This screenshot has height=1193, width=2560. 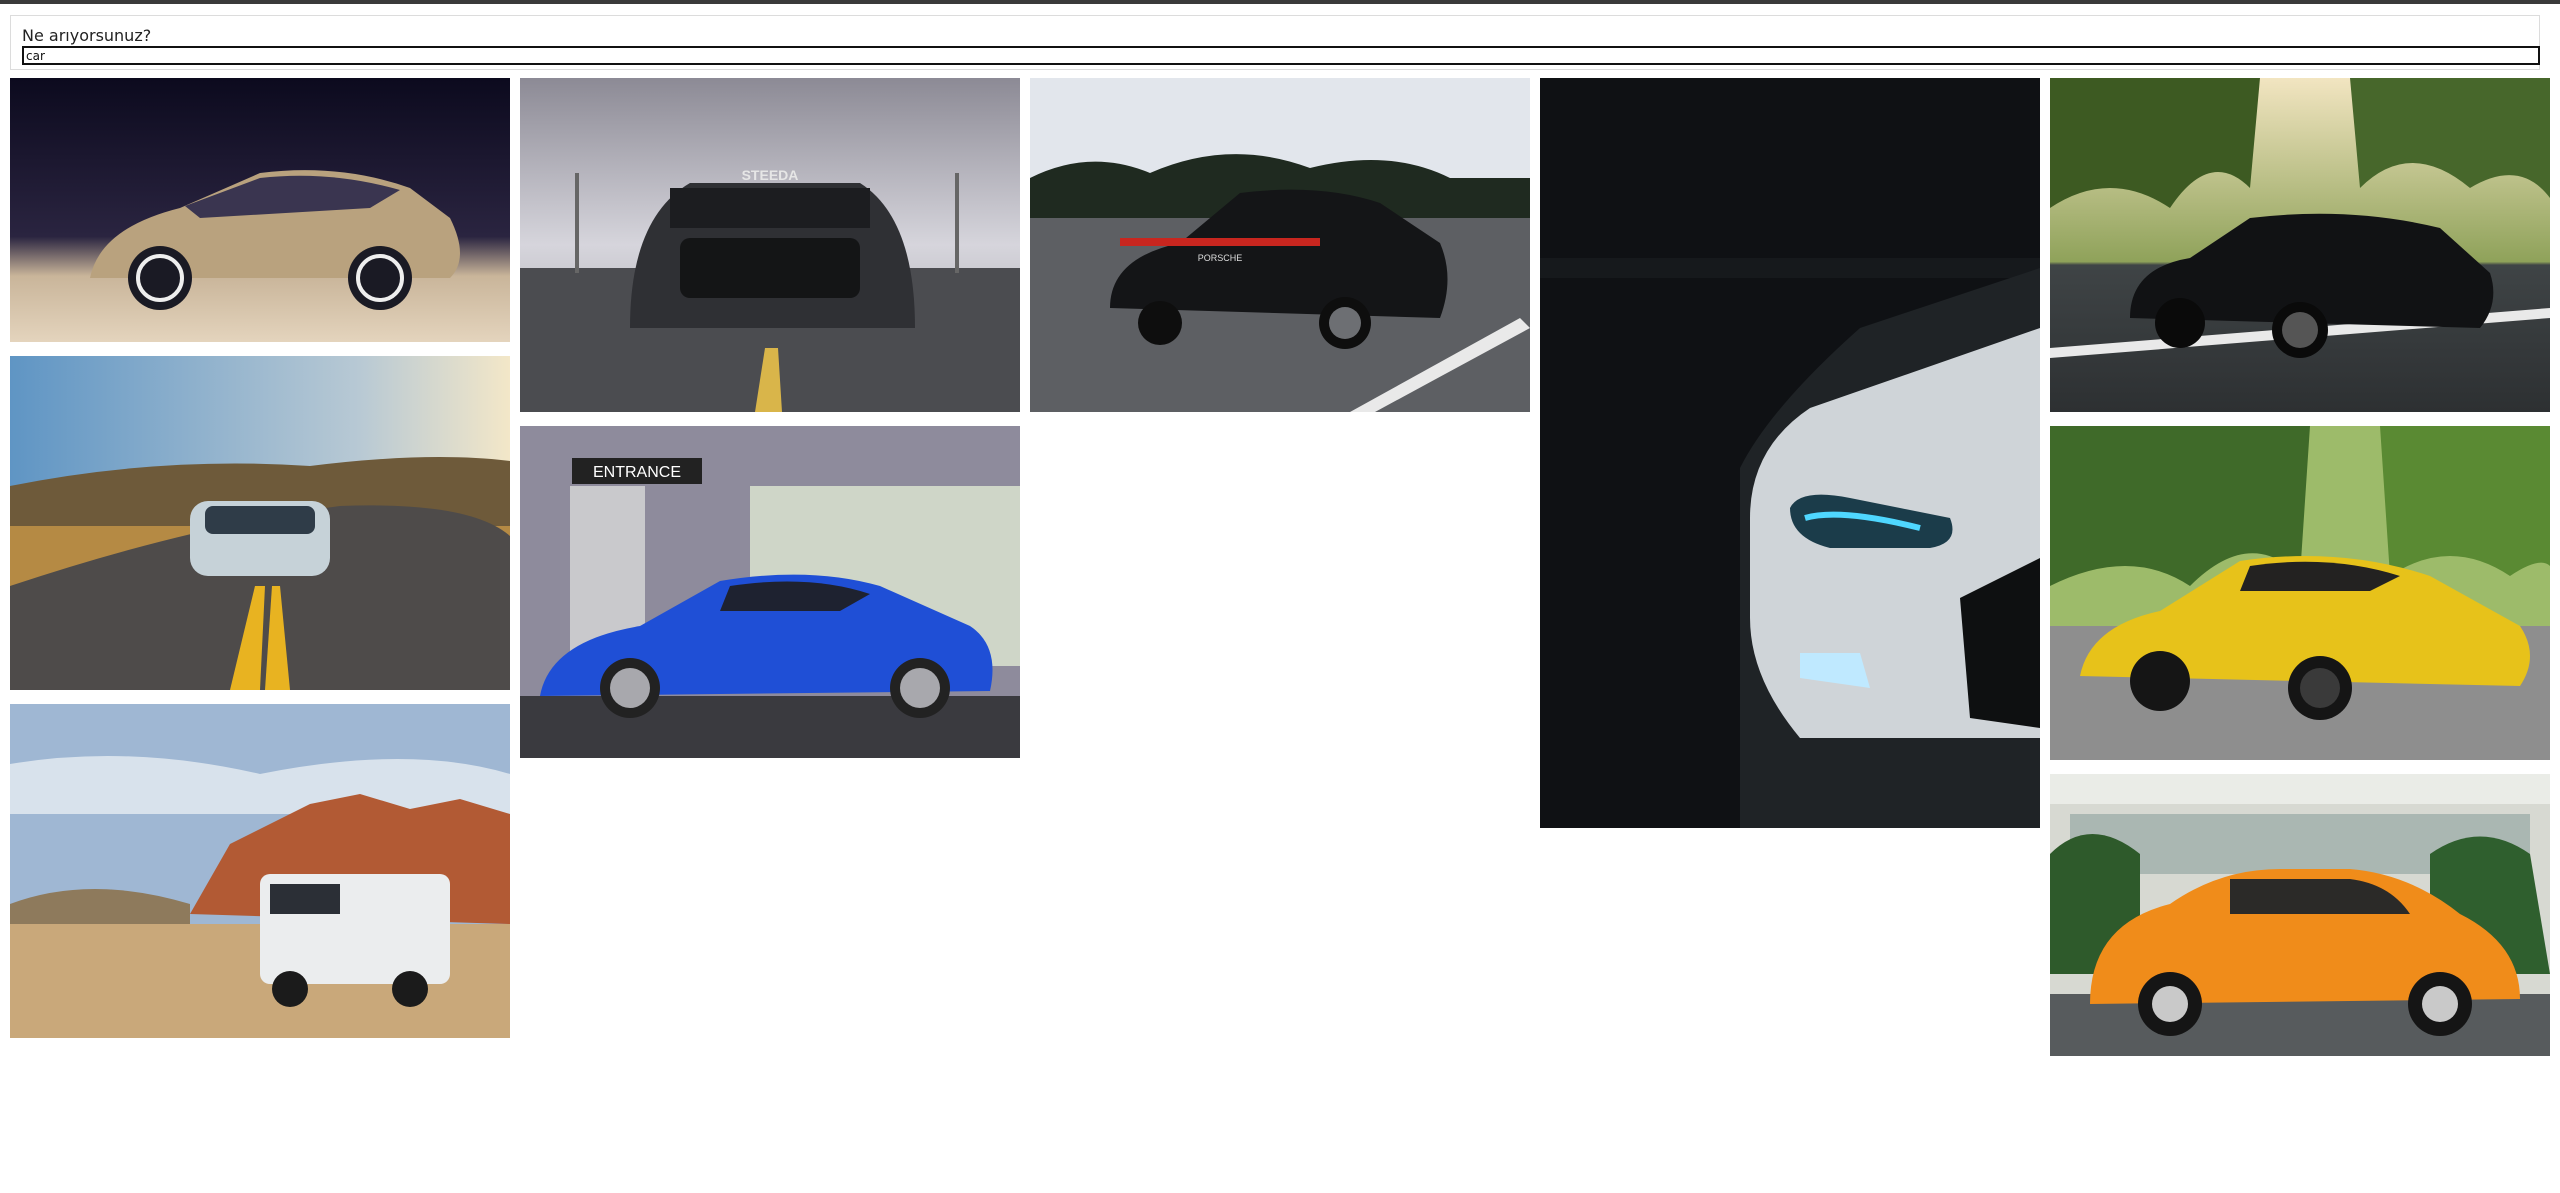 What do you see at coordinates (260, 523) in the screenshot?
I see `nissan-gtr-road-photo` at bounding box center [260, 523].